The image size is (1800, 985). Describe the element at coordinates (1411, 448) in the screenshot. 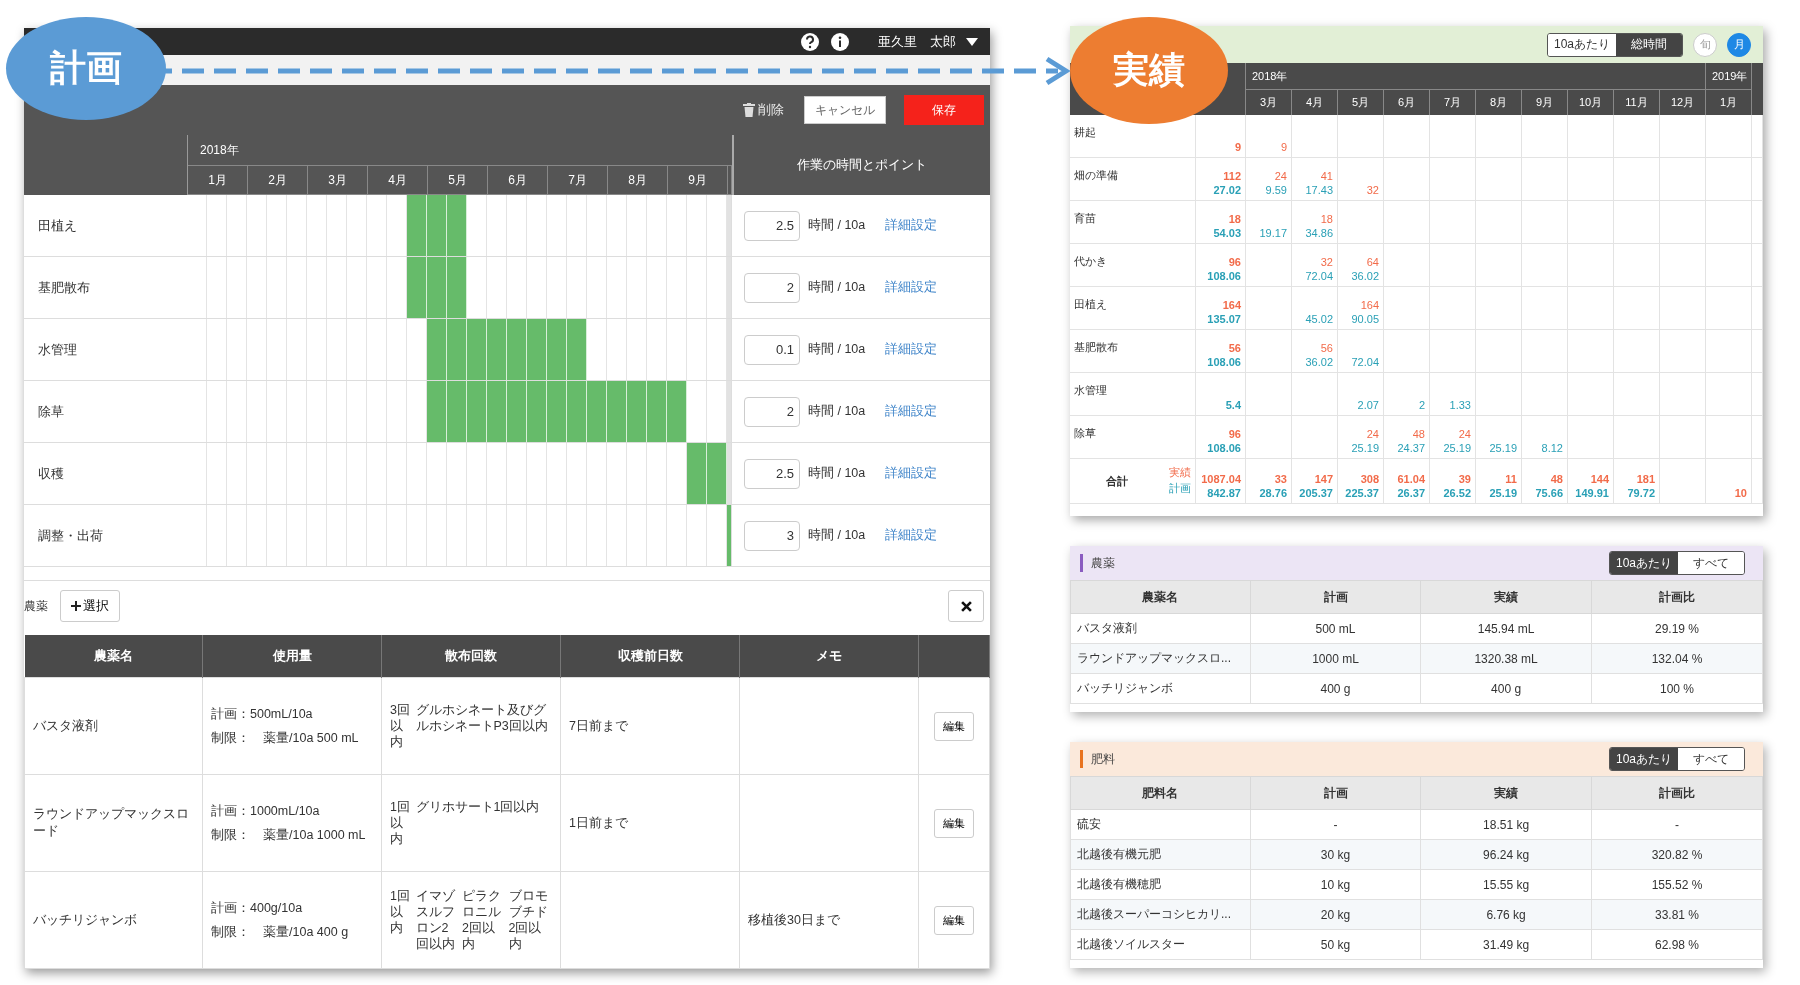

I see `plan-value: 24.37` at that location.